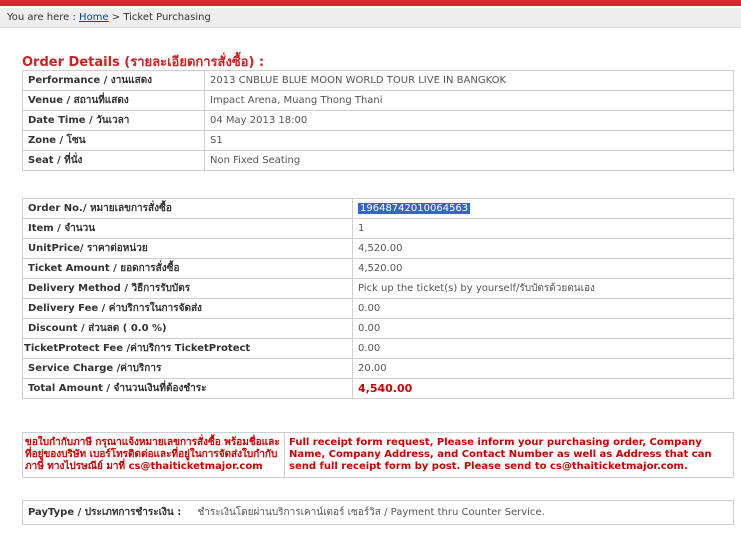  I want to click on row-label: Zone / โซน, so click(113, 140).